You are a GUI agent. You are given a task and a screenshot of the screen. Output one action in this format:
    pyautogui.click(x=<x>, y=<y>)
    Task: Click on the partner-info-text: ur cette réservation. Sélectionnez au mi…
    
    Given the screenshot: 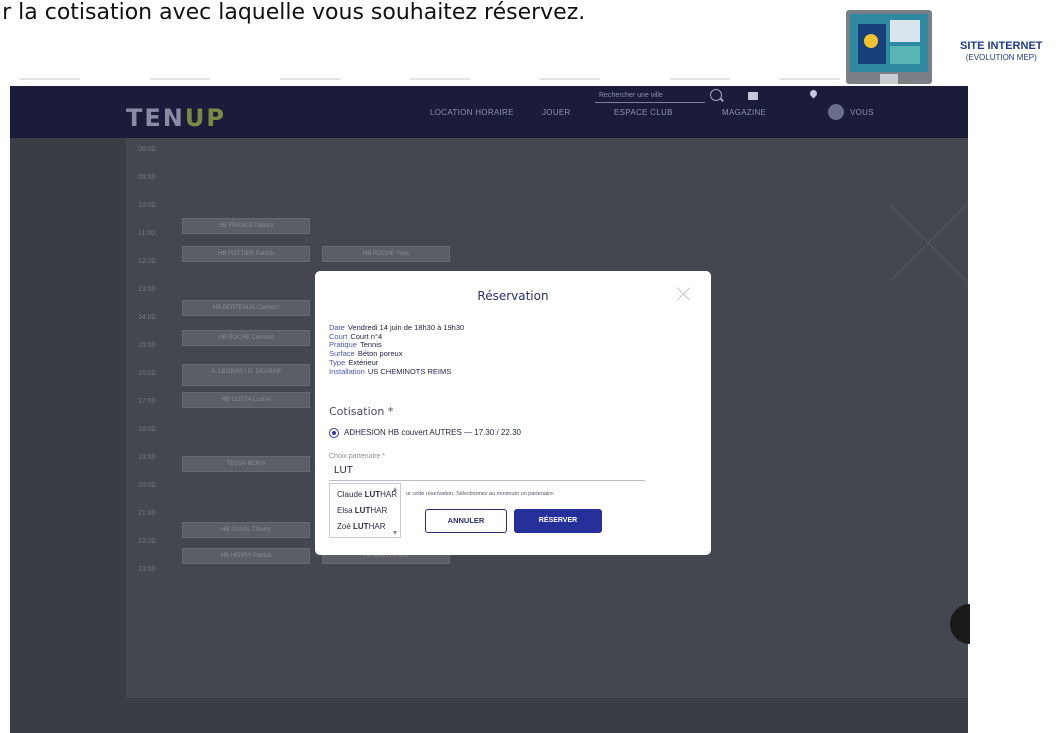 What is the action you would take?
    pyautogui.click(x=480, y=494)
    